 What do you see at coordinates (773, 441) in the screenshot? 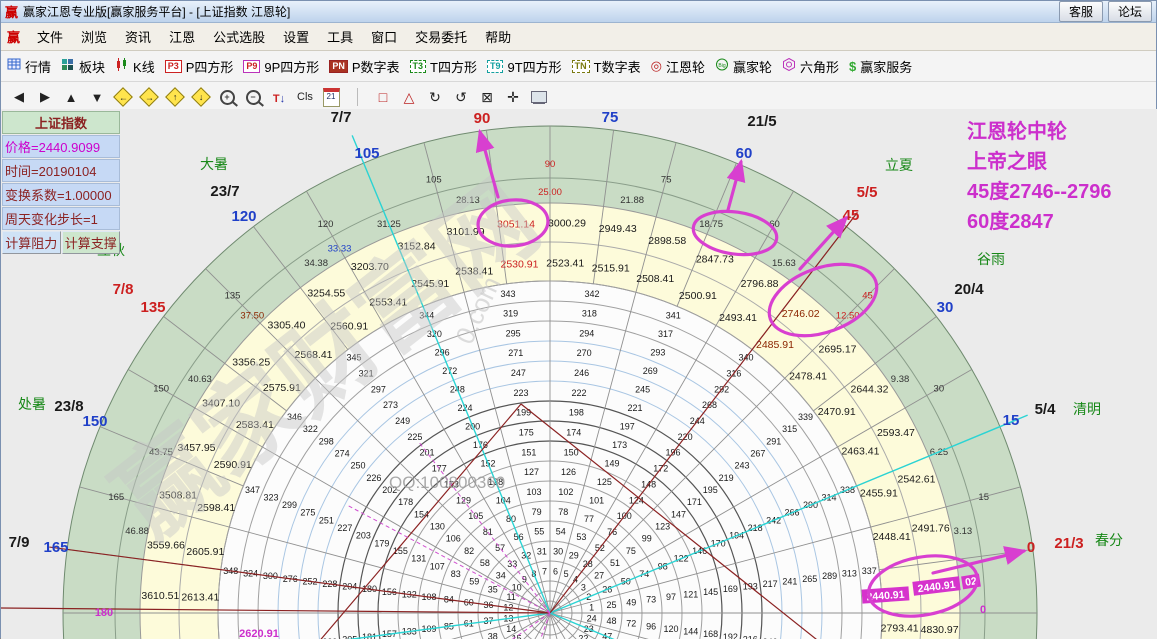
I see `svg-text: 291` at bounding box center [773, 441].